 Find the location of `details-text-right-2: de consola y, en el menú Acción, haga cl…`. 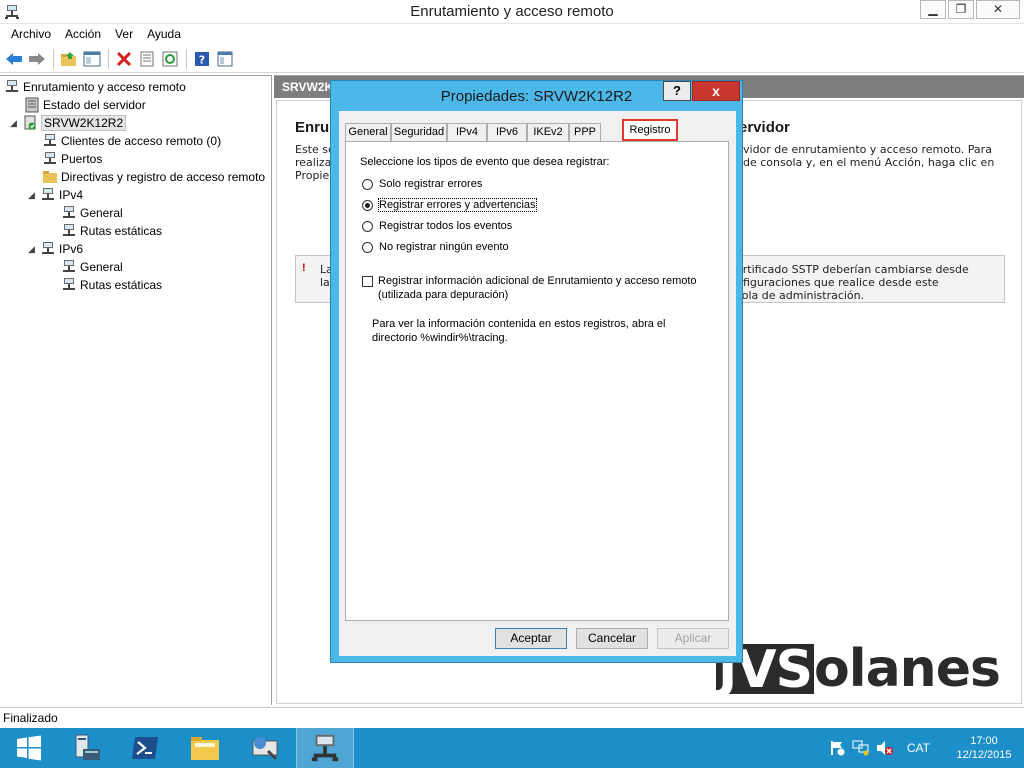

details-text-right-2: de consola y, en el menú Acción, haga cl… is located at coordinates (869, 162).